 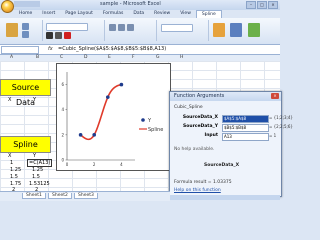 I want to click on chart-axes: 0 2 4 6 0 2 4, so click(x=98, y=119).